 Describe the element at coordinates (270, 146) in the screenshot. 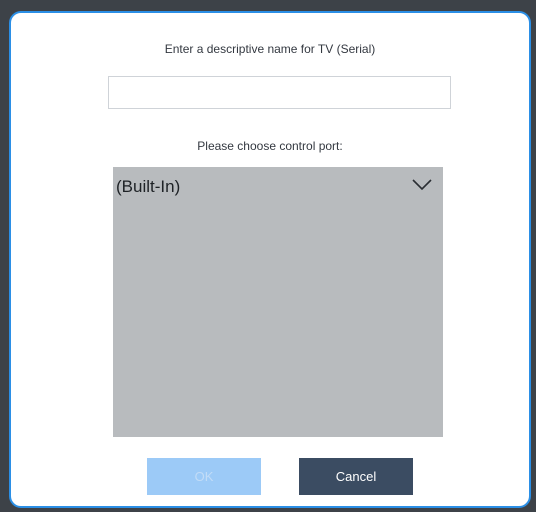

I see `control-port-prompt: Please choose control port:` at that location.